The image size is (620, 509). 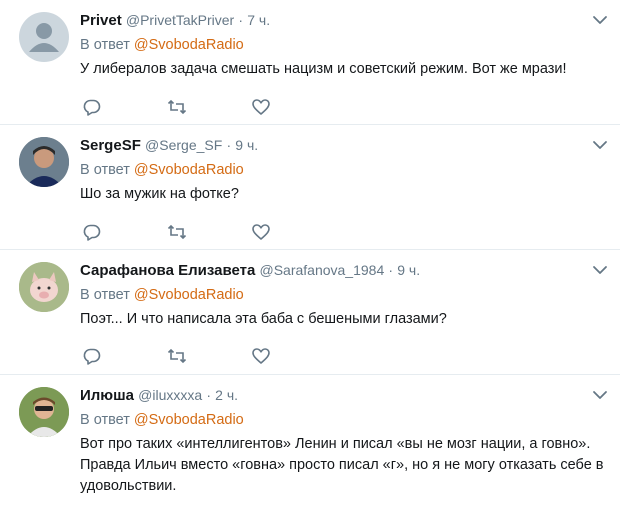 I want to click on user-handle: @Sarafanova_1984, so click(x=321, y=270).